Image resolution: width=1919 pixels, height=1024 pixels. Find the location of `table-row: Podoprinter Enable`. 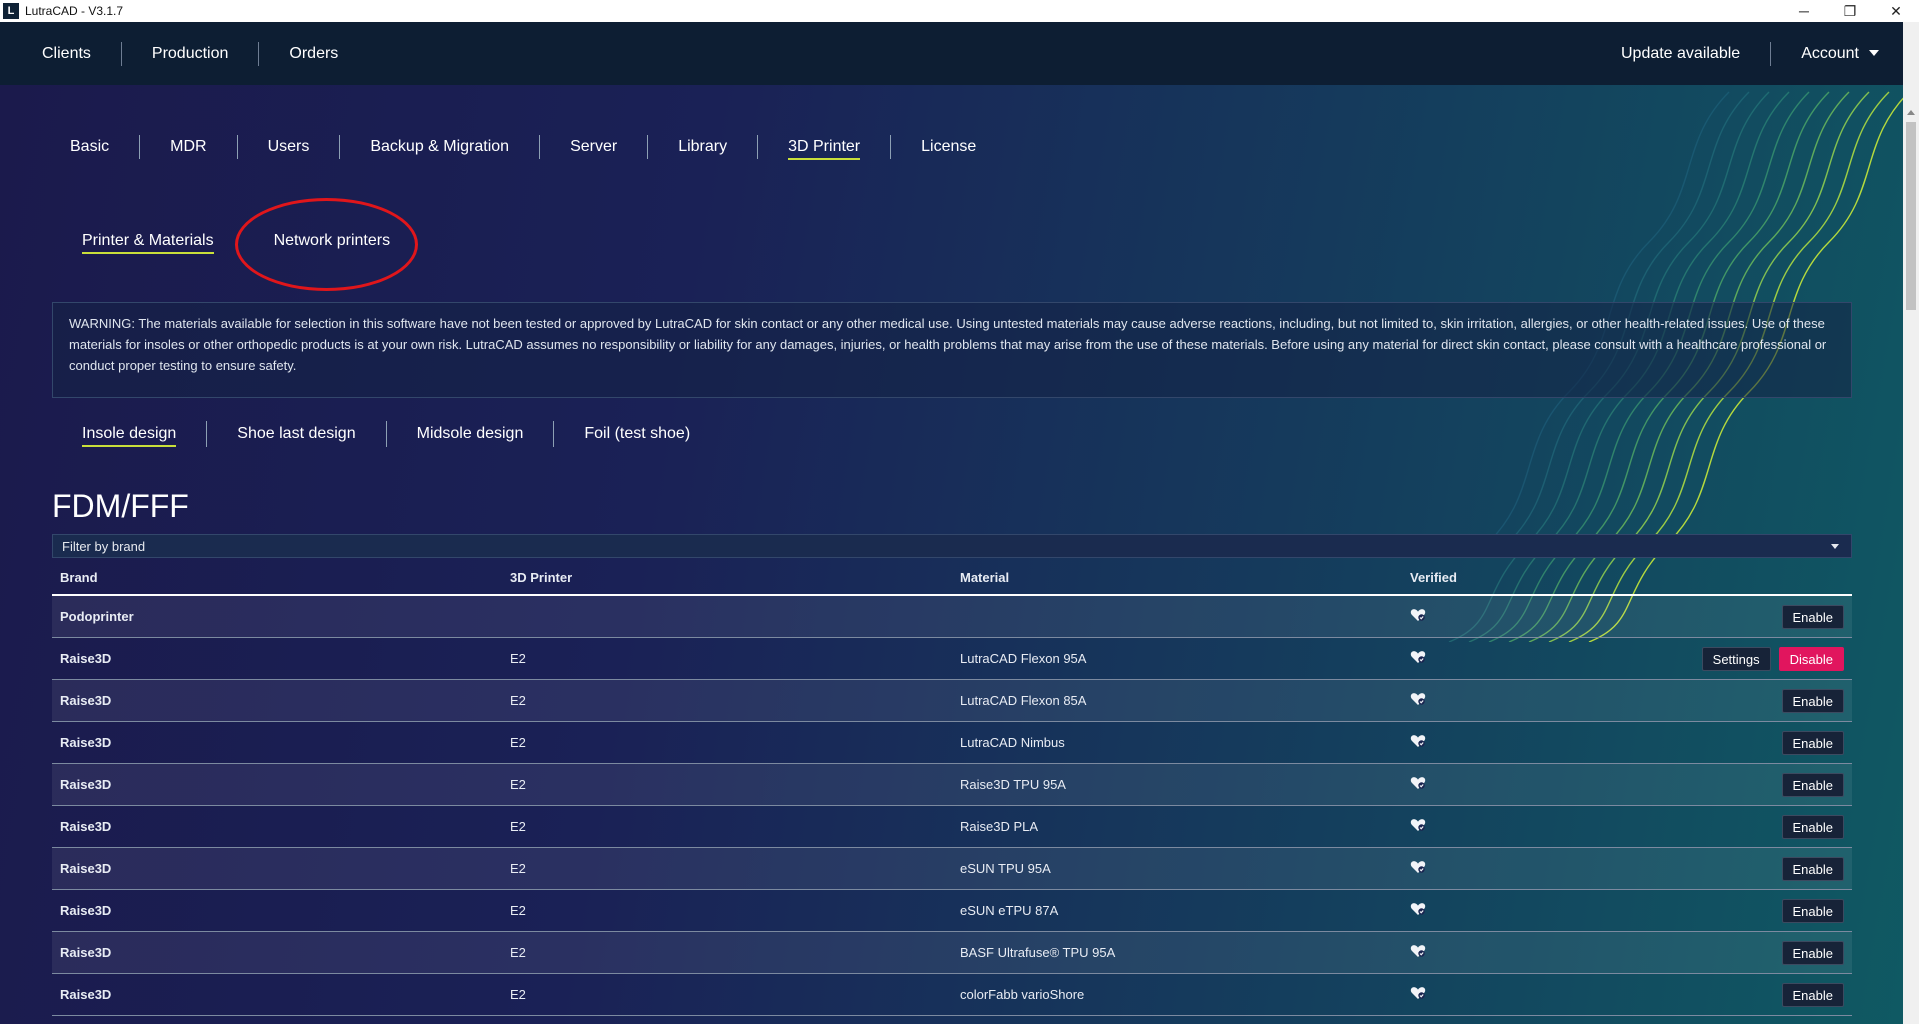

table-row: Podoprinter Enable is located at coordinates (952, 617).